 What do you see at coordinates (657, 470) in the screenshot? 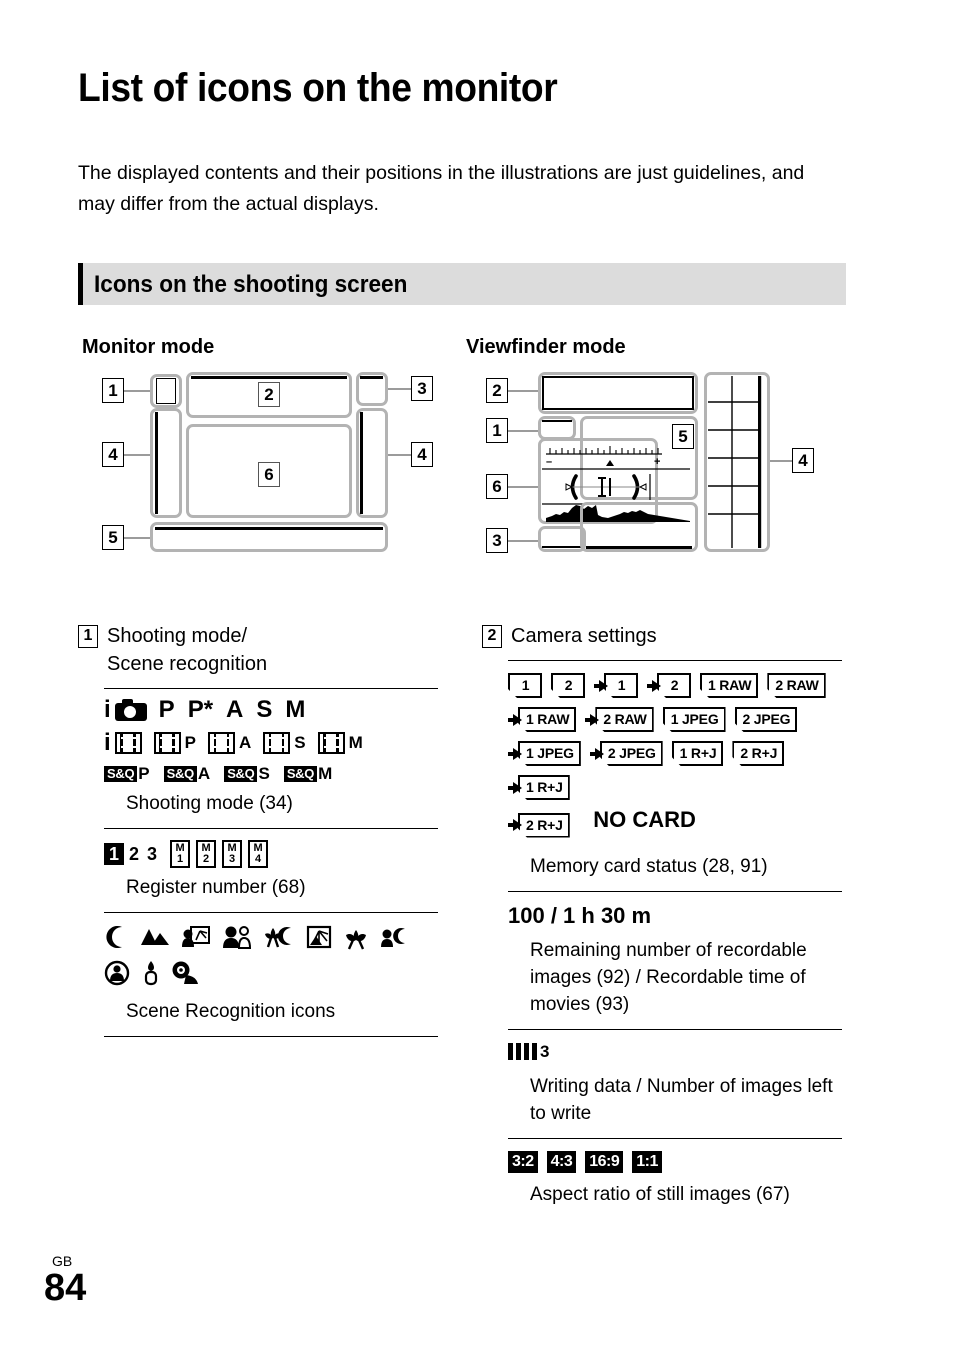
I see `viewfinder-mode-diagram: 2 1 5 6 – + 3 4` at bounding box center [657, 470].